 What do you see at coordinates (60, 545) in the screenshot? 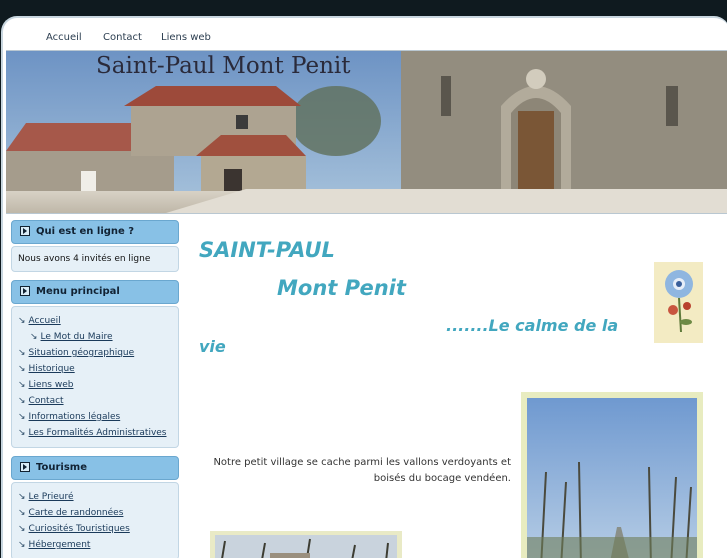
I see `menu-link: Hébergement` at bounding box center [60, 545].